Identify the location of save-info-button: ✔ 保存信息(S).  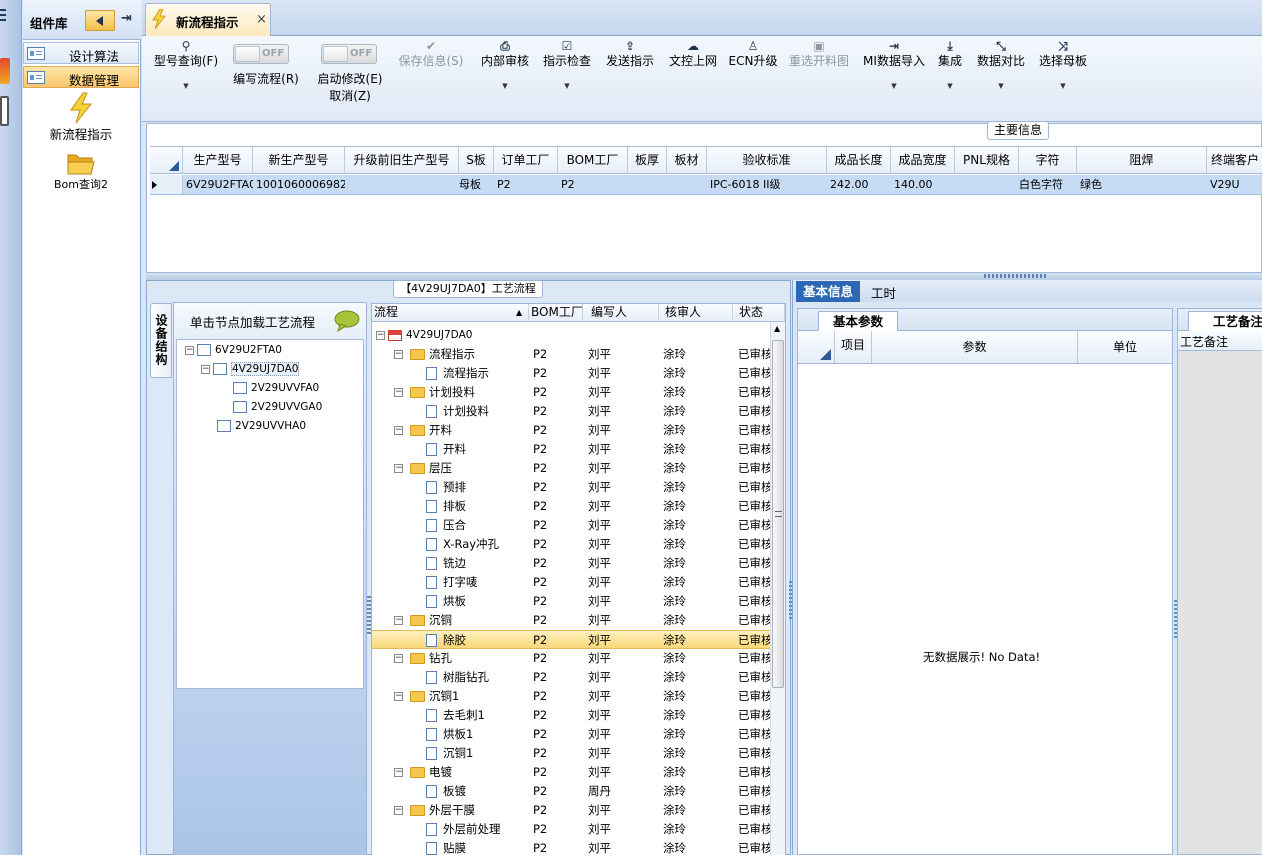
(431, 53).